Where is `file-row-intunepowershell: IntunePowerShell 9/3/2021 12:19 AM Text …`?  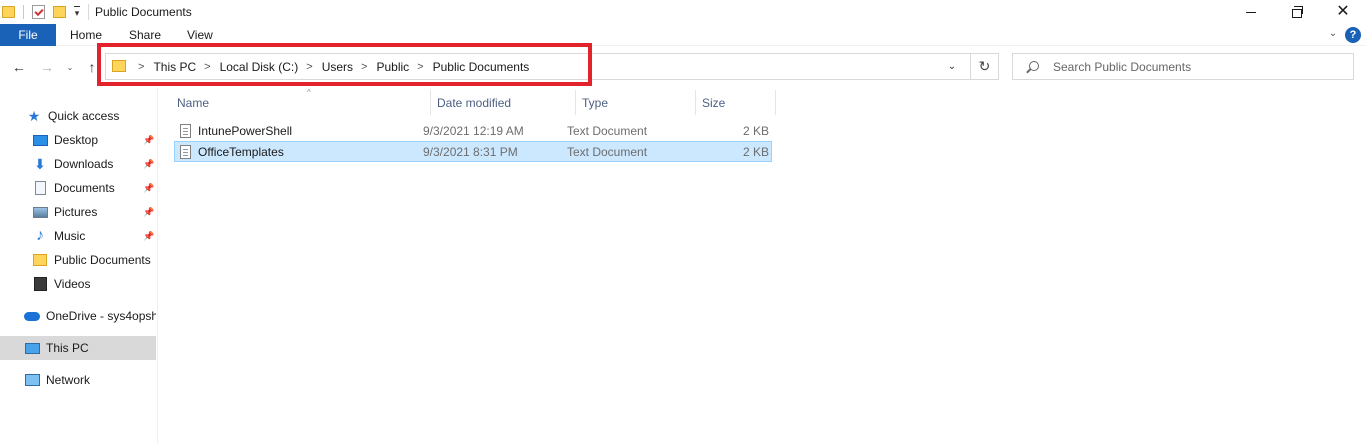 file-row-intunepowershell: IntunePowerShell 9/3/2021 12:19 AM Text … is located at coordinates (473, 130).